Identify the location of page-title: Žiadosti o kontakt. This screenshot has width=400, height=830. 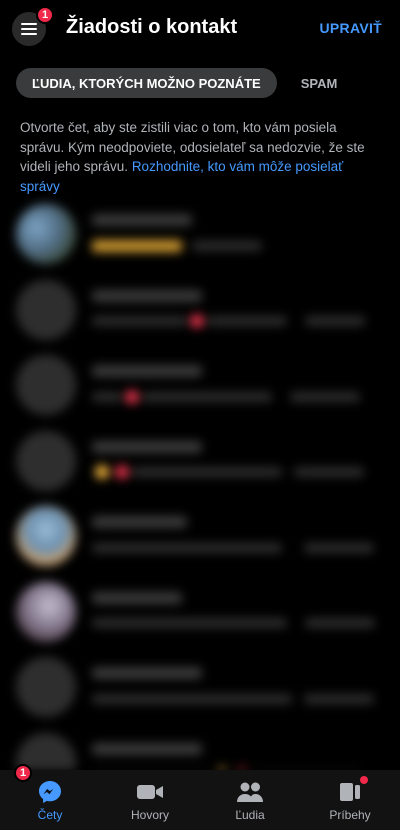
(152, 27).